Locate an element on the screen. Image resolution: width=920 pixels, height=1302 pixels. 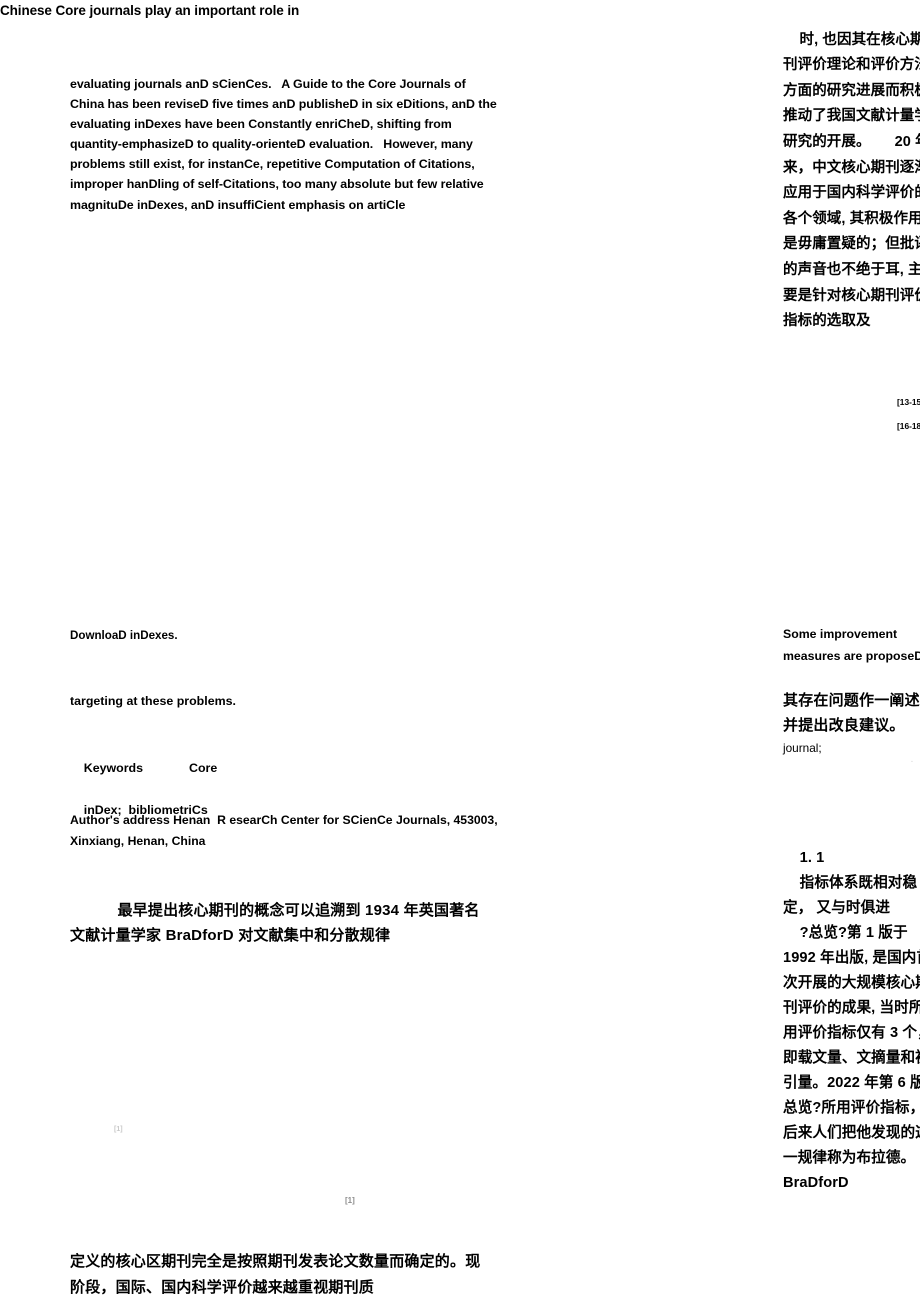
faint-edge-mark-right: . is located at coordinates (912, 760).